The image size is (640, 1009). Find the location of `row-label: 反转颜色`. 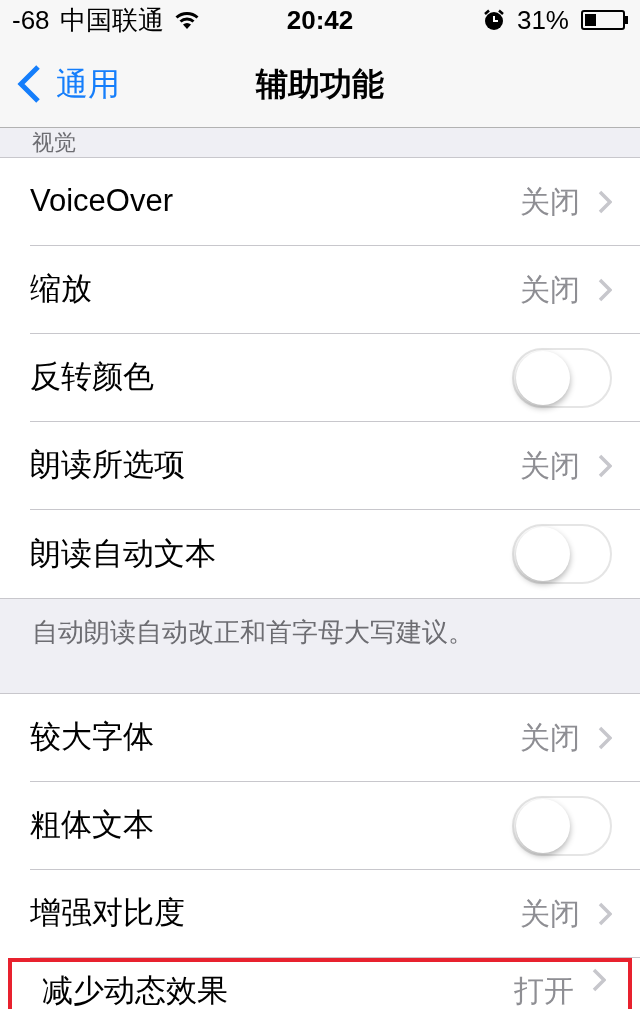

row-label: 反转颜色 is located at coordinates (92, 377).